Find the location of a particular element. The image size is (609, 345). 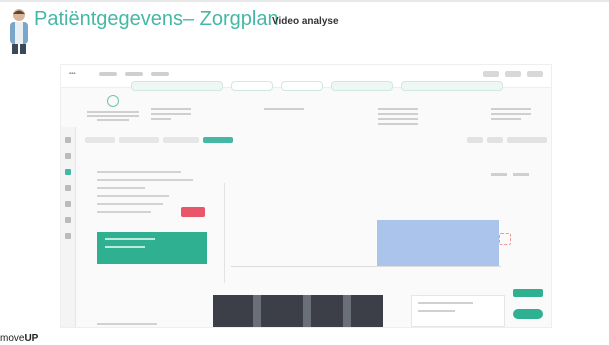

app-sidebar is located at coordinates (68, 227).